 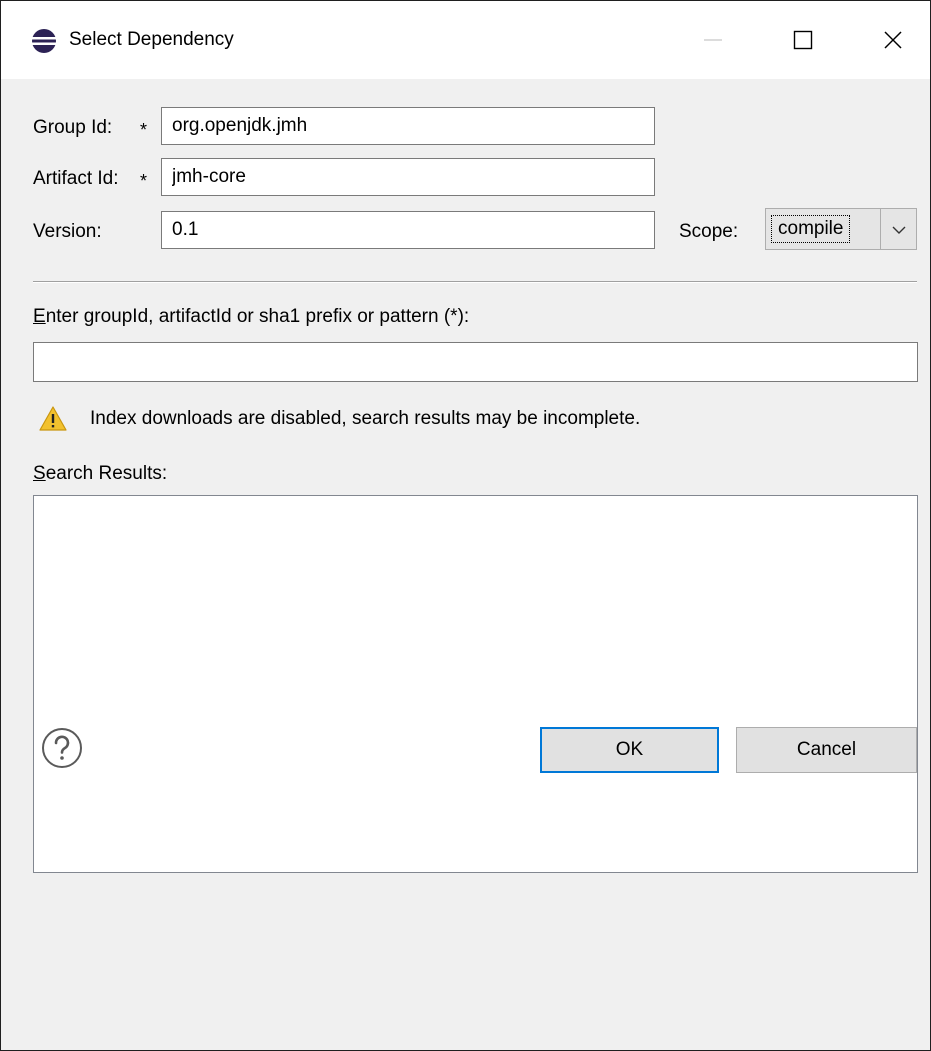 What do you see at coordinates (73, 127) in the screenshot?
I see `group-id-label: Group Id:` at bounding box center [73, 127].